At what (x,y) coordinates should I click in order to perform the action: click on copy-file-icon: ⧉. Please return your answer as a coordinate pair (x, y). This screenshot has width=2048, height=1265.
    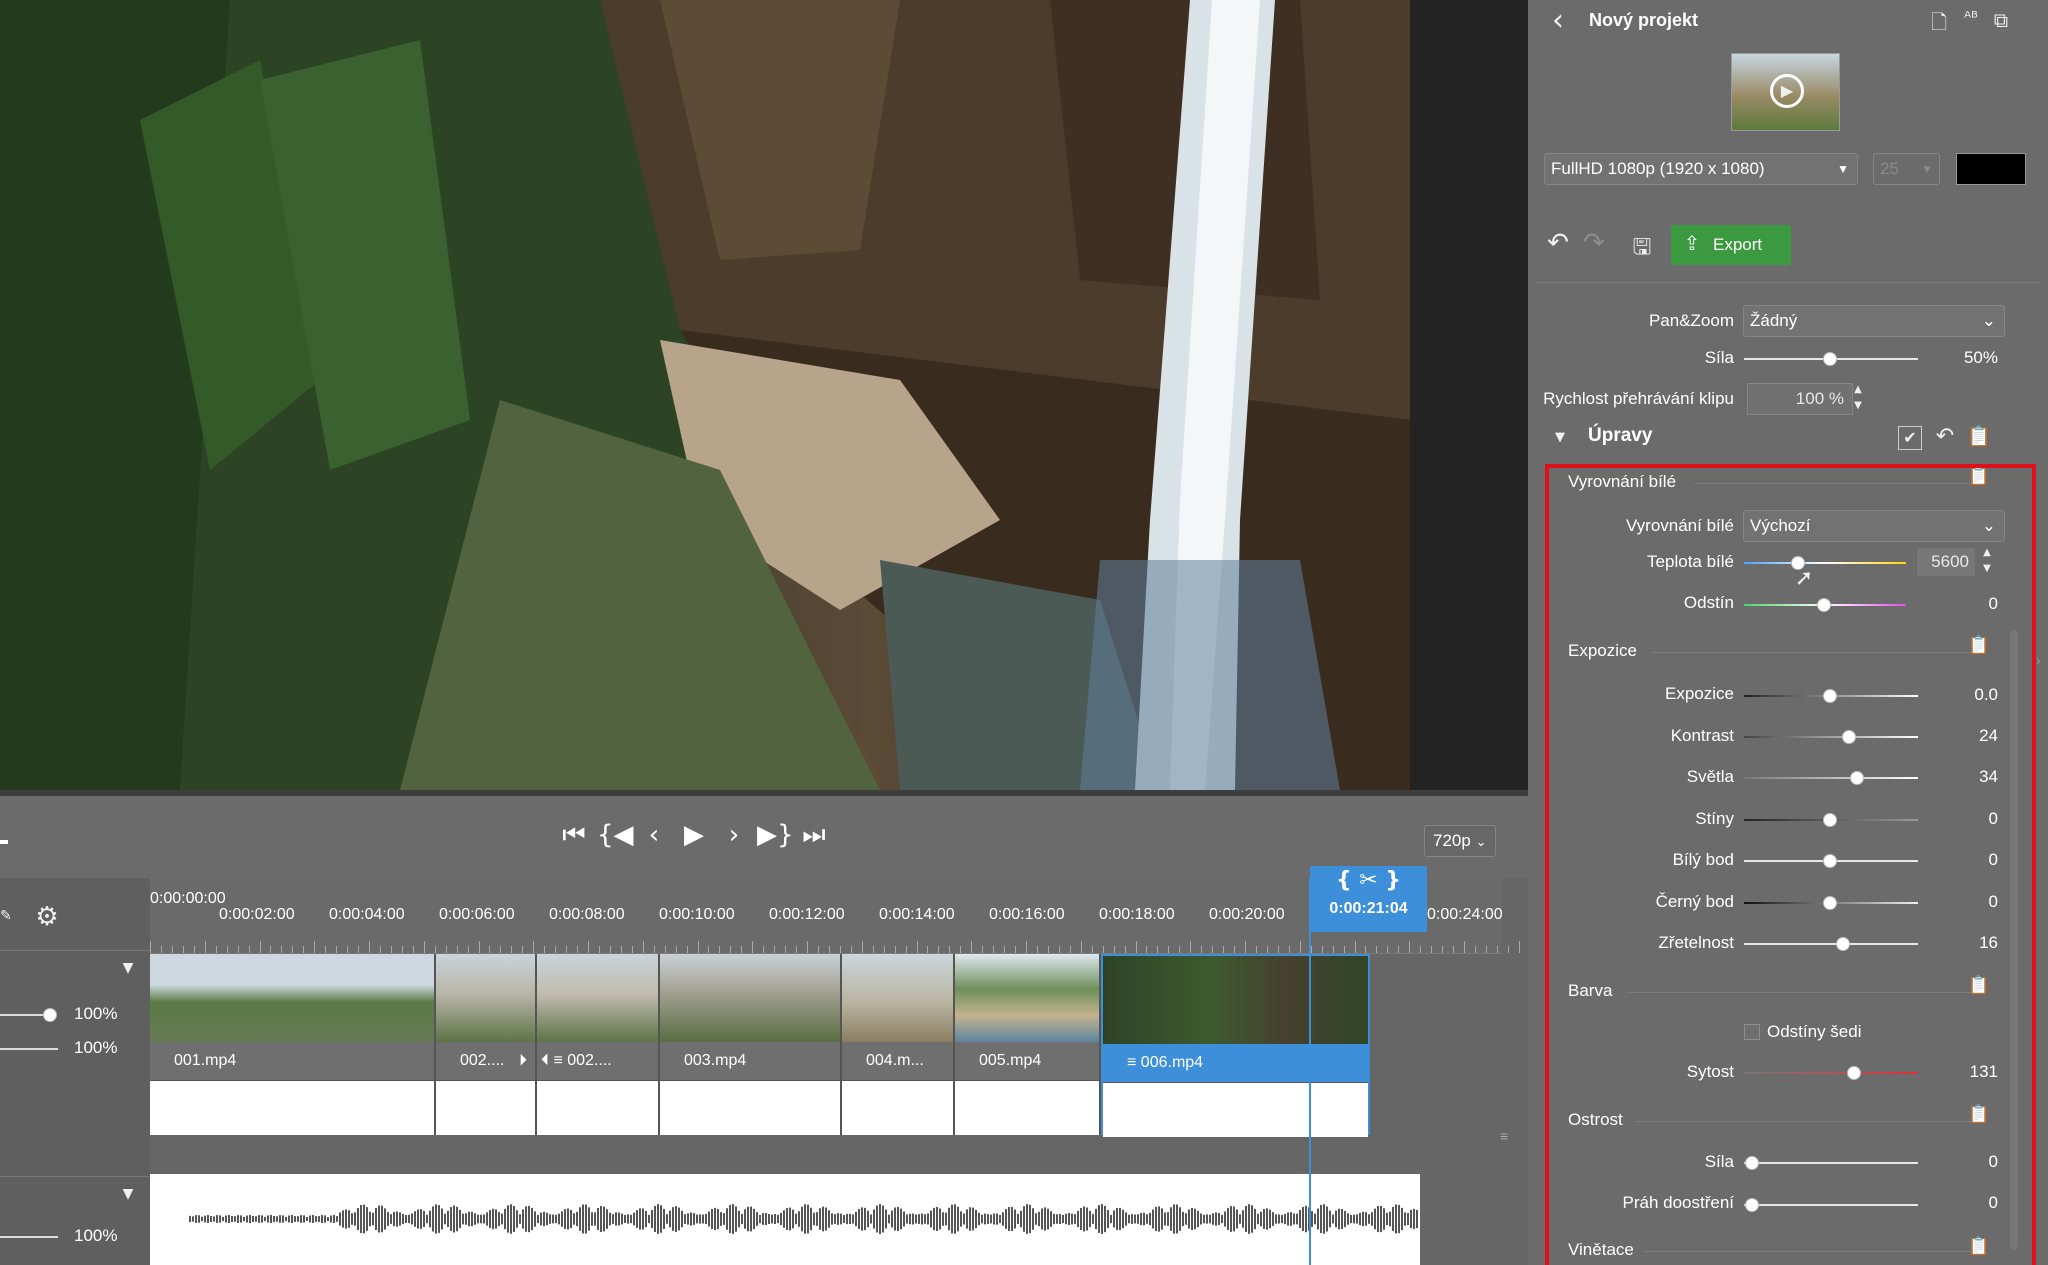
    Looking at the image, I should click on (2001, 20).